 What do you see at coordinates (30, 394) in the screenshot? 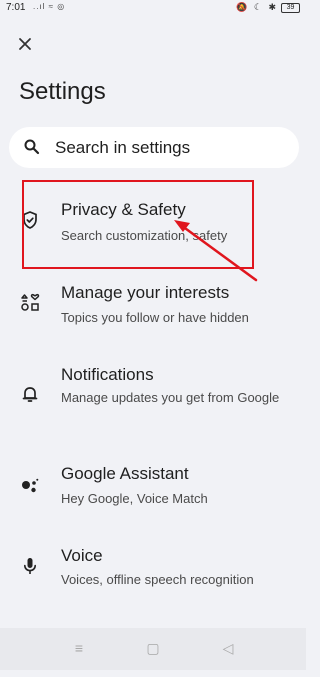
I see `bell-icon` at bounding box center [30, 394].